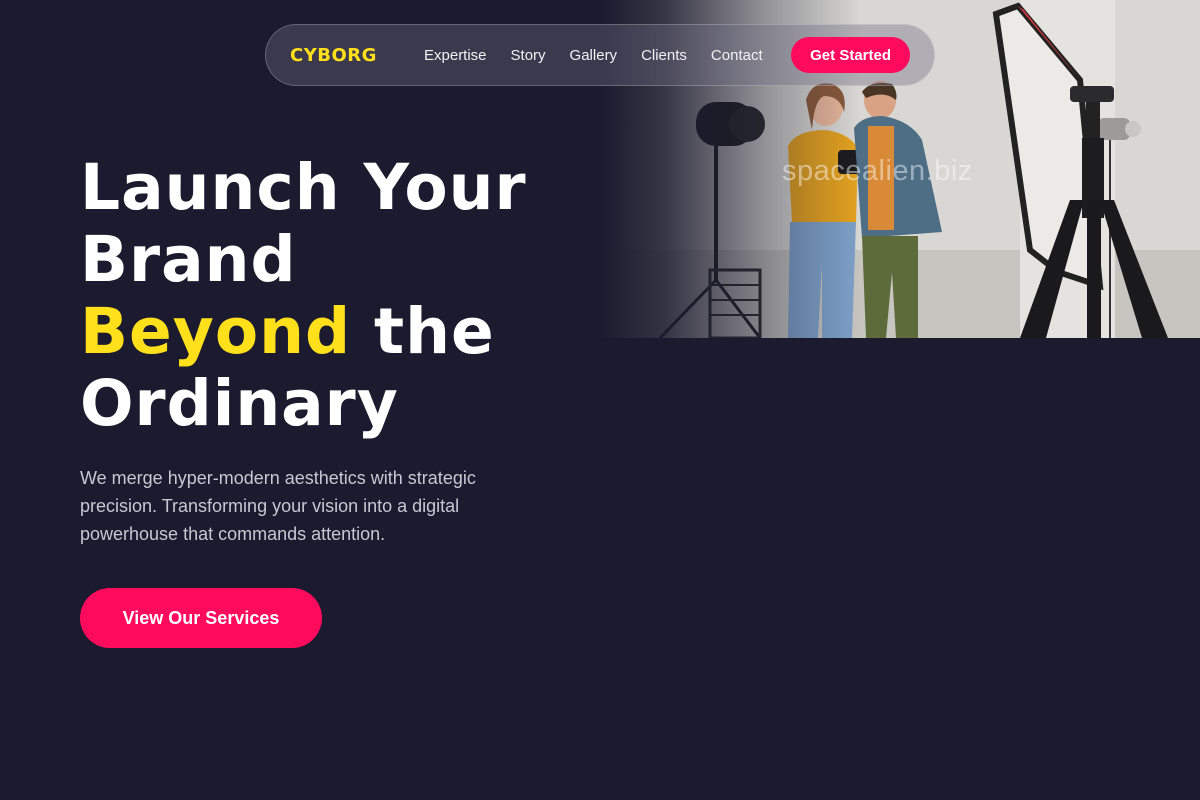 Image resolution: width=1200 pixels, height=800 pixels. Describe the element at coordinates (850, 55) in the screenshot. I see `get-started-button: Get Started` at that location.